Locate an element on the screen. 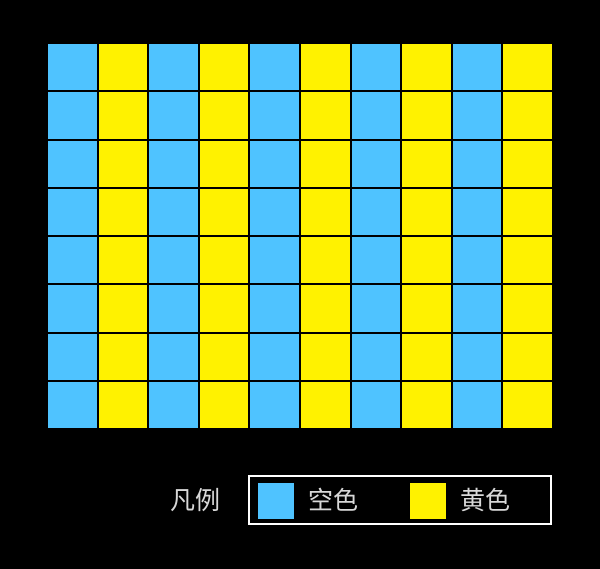 The image size is (600, 569). legend-label-yellow: 黄色 is located at coordinates (485, 500).